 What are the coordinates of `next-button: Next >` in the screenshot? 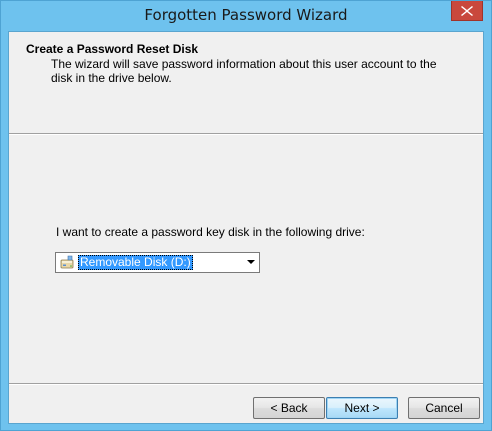 It's located at (362, 408).